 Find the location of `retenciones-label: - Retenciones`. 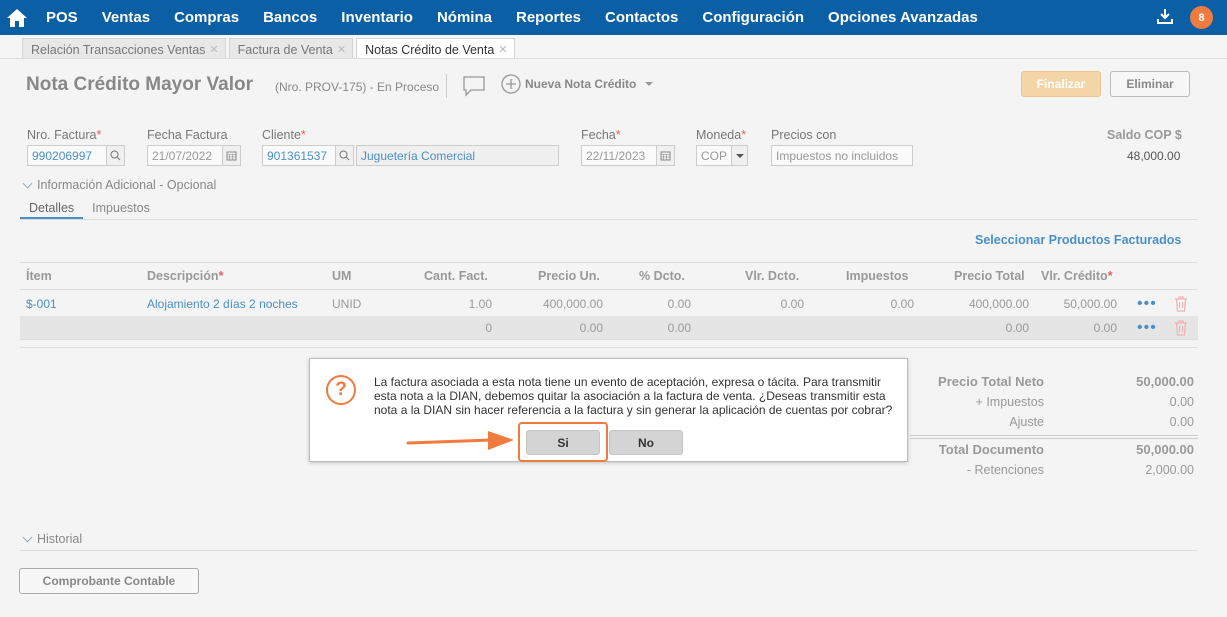

retenciones-label: - Retenciones is located at coordinates (1005, 470).